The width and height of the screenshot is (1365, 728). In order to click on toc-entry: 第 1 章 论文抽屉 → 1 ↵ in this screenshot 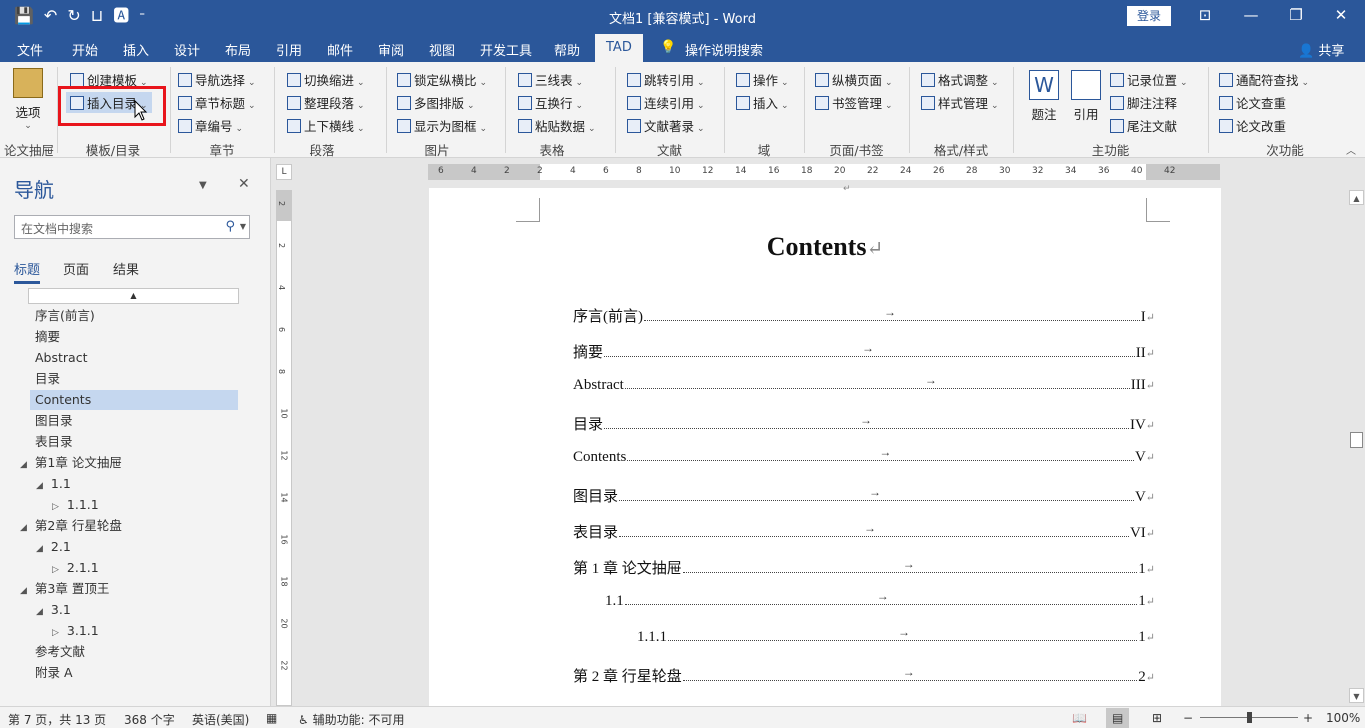, I will do `click(864, 568)`.